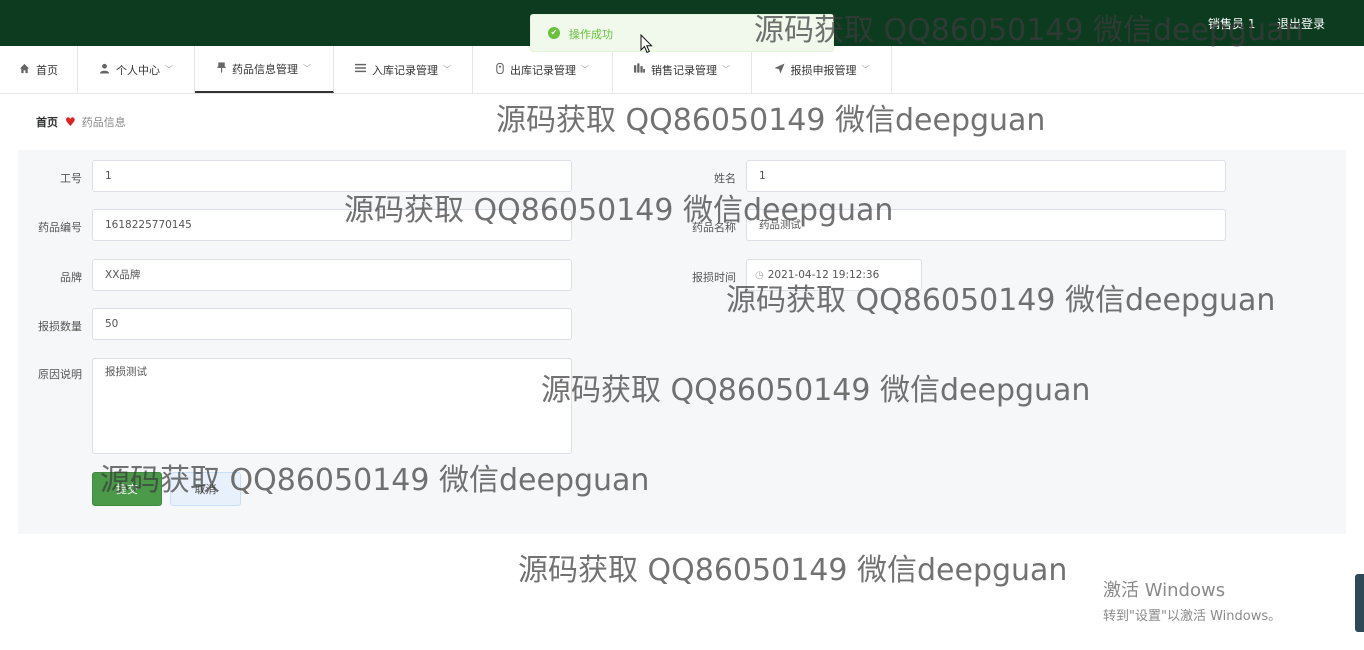 This screenshot has width=1364, height=650. What do you see at coordinates (360, 69) in the screenshot?
I see `list-icon` at bounding box center [360, 69].